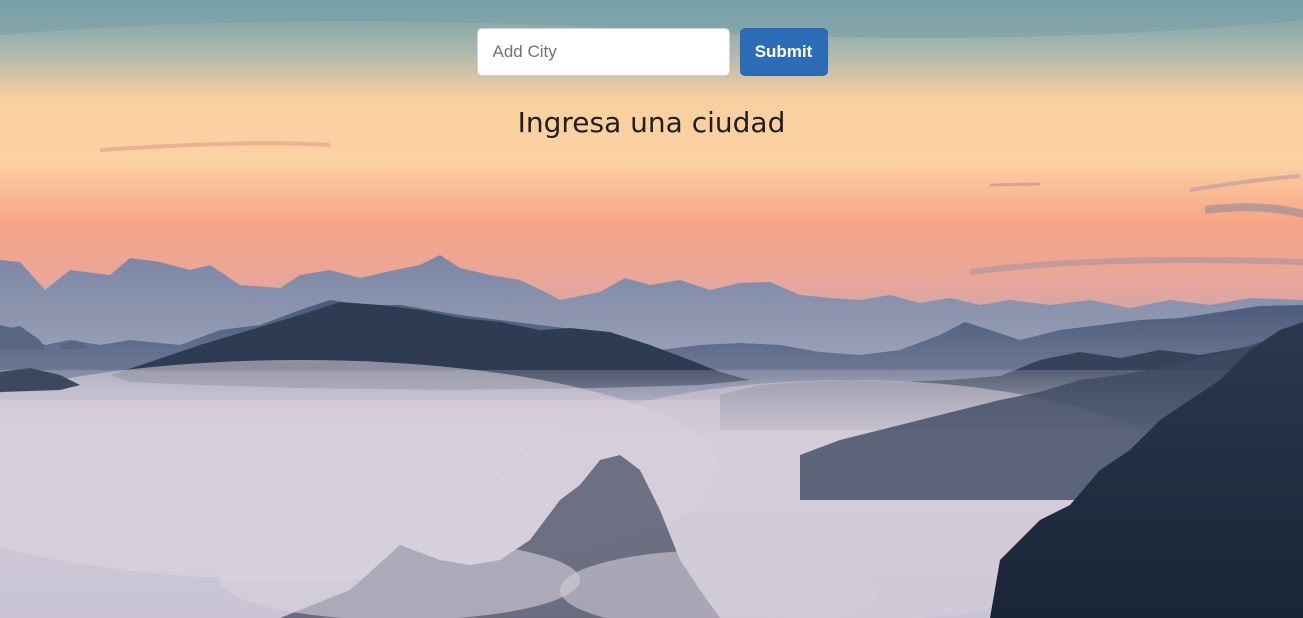 The width and height of the screenshot is (1303, 618). Describe the element at coordinates (603, 52) in the screenshot. I see `city-input` at that location.